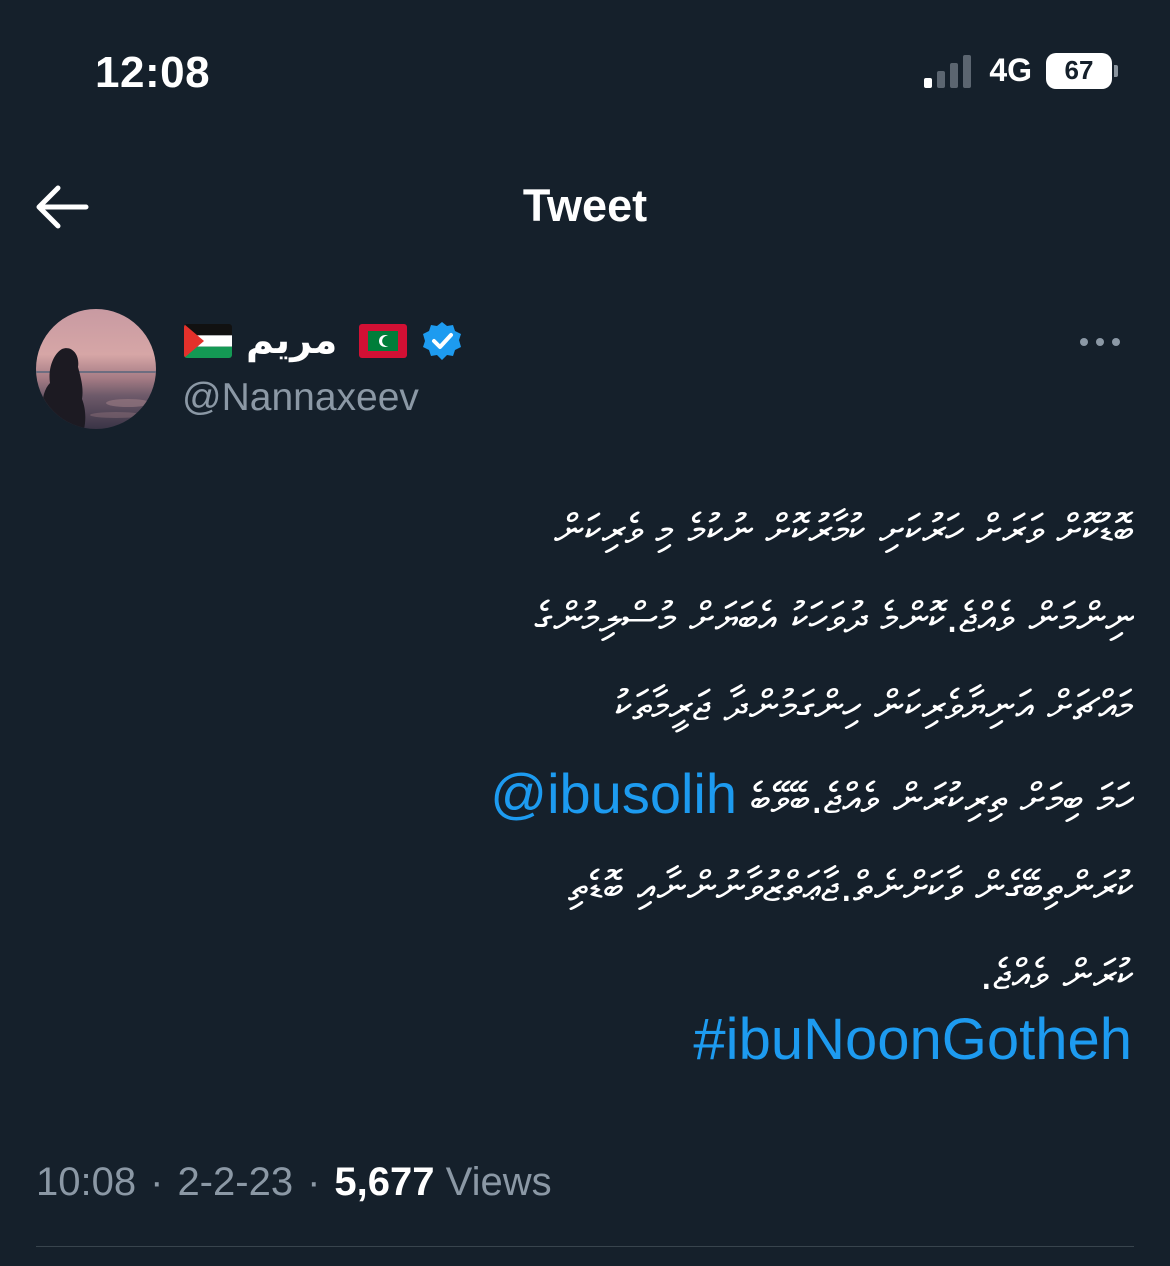 The width and height of the screenshot is (1170, 1266). Describe the element at coordinates (96, 388) in the screenshot. I see `avatar-image` at that location.